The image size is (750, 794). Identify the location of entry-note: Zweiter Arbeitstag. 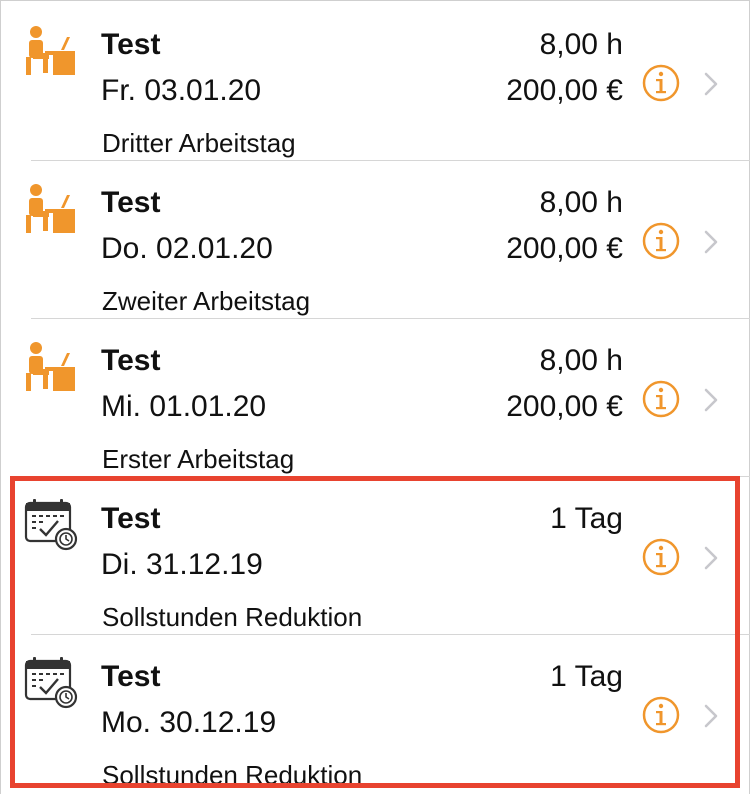
(206, 301).